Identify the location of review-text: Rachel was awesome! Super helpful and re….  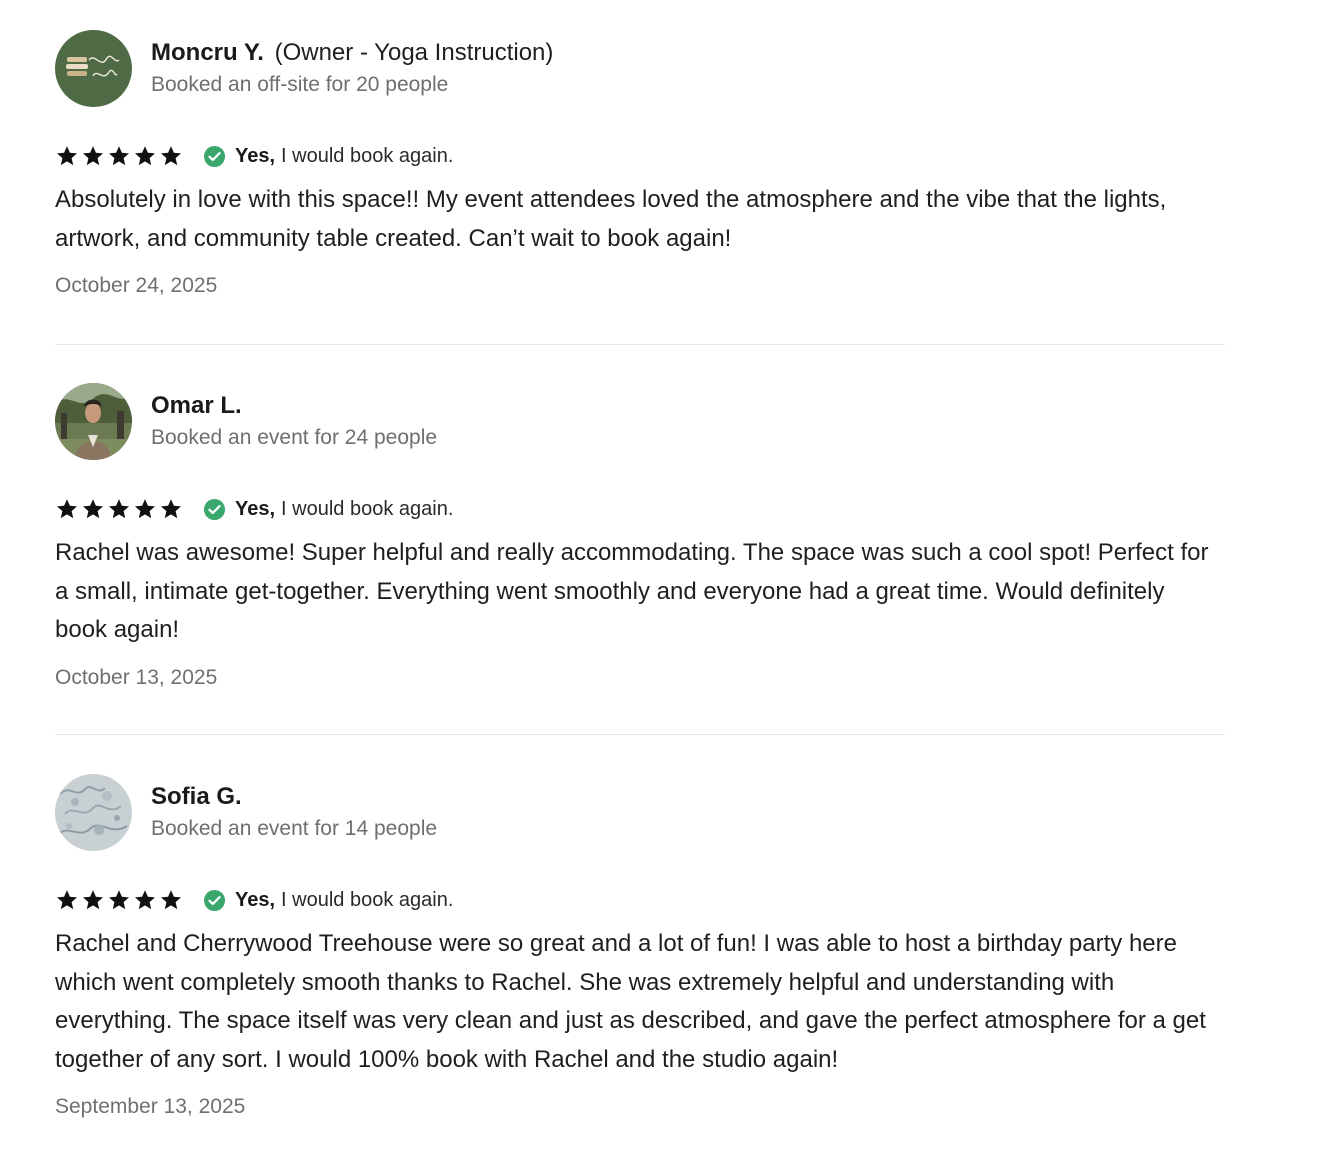
(632, 591).